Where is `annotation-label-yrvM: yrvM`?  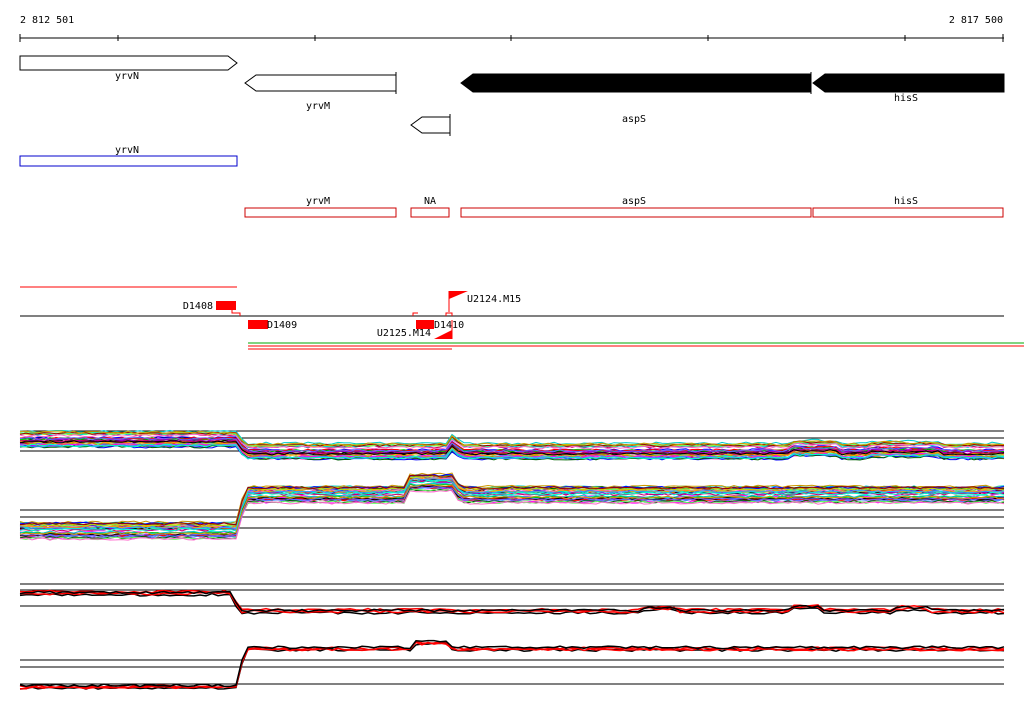 annotation-label-yrvM: yrvM is located at coordinates (318, 201).